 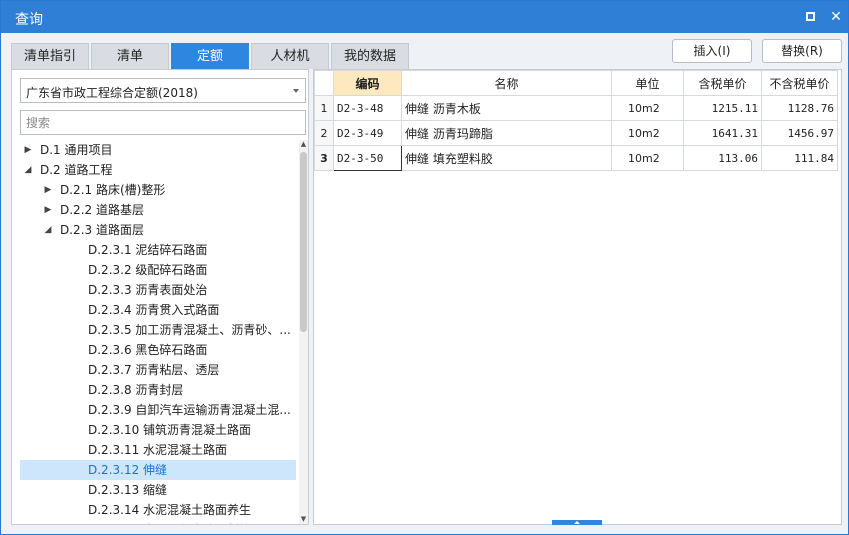 I want to click on tree-node-label: D.2.3.10 铺筑沥青混凝土路面, so click(x=170, y=430).